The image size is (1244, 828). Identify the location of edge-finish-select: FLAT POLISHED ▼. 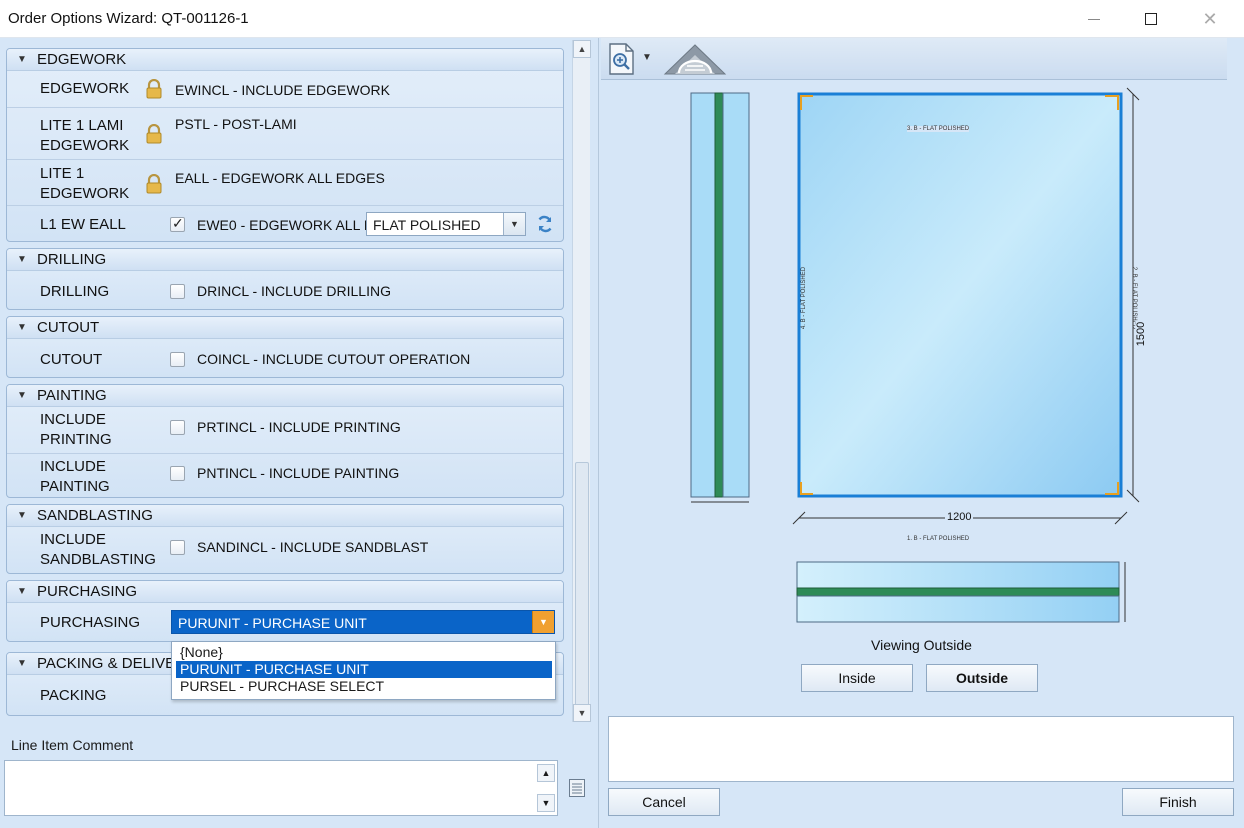
(446, 224).